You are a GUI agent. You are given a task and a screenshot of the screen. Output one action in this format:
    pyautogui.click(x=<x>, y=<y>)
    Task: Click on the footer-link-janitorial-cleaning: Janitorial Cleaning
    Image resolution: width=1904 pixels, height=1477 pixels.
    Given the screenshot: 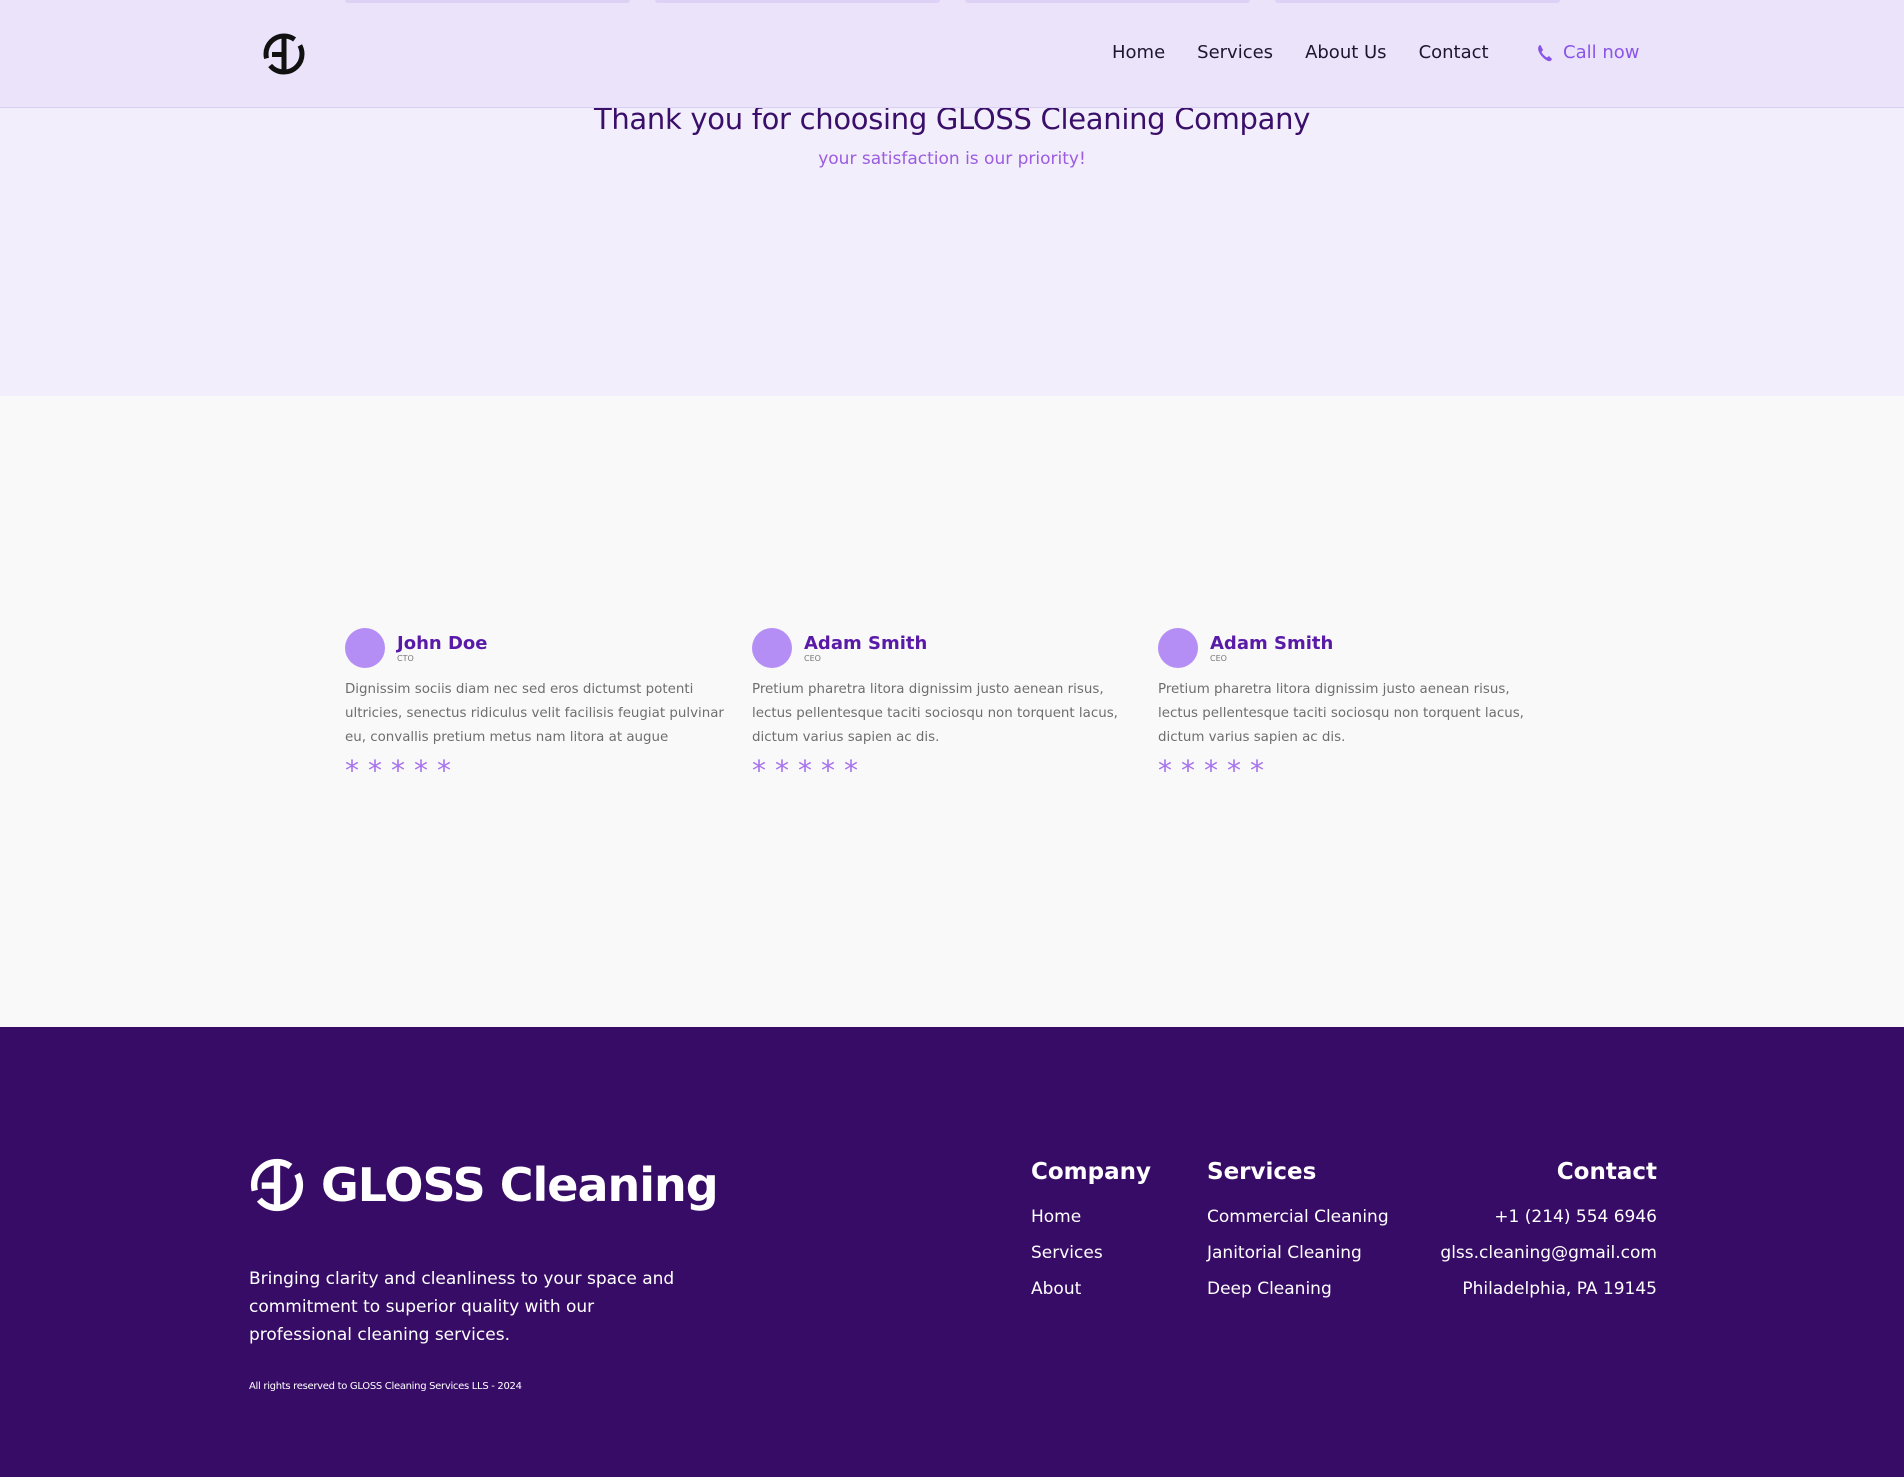 What is the action you would take?
    pyautogui.click(x=1298, y=1253)
    